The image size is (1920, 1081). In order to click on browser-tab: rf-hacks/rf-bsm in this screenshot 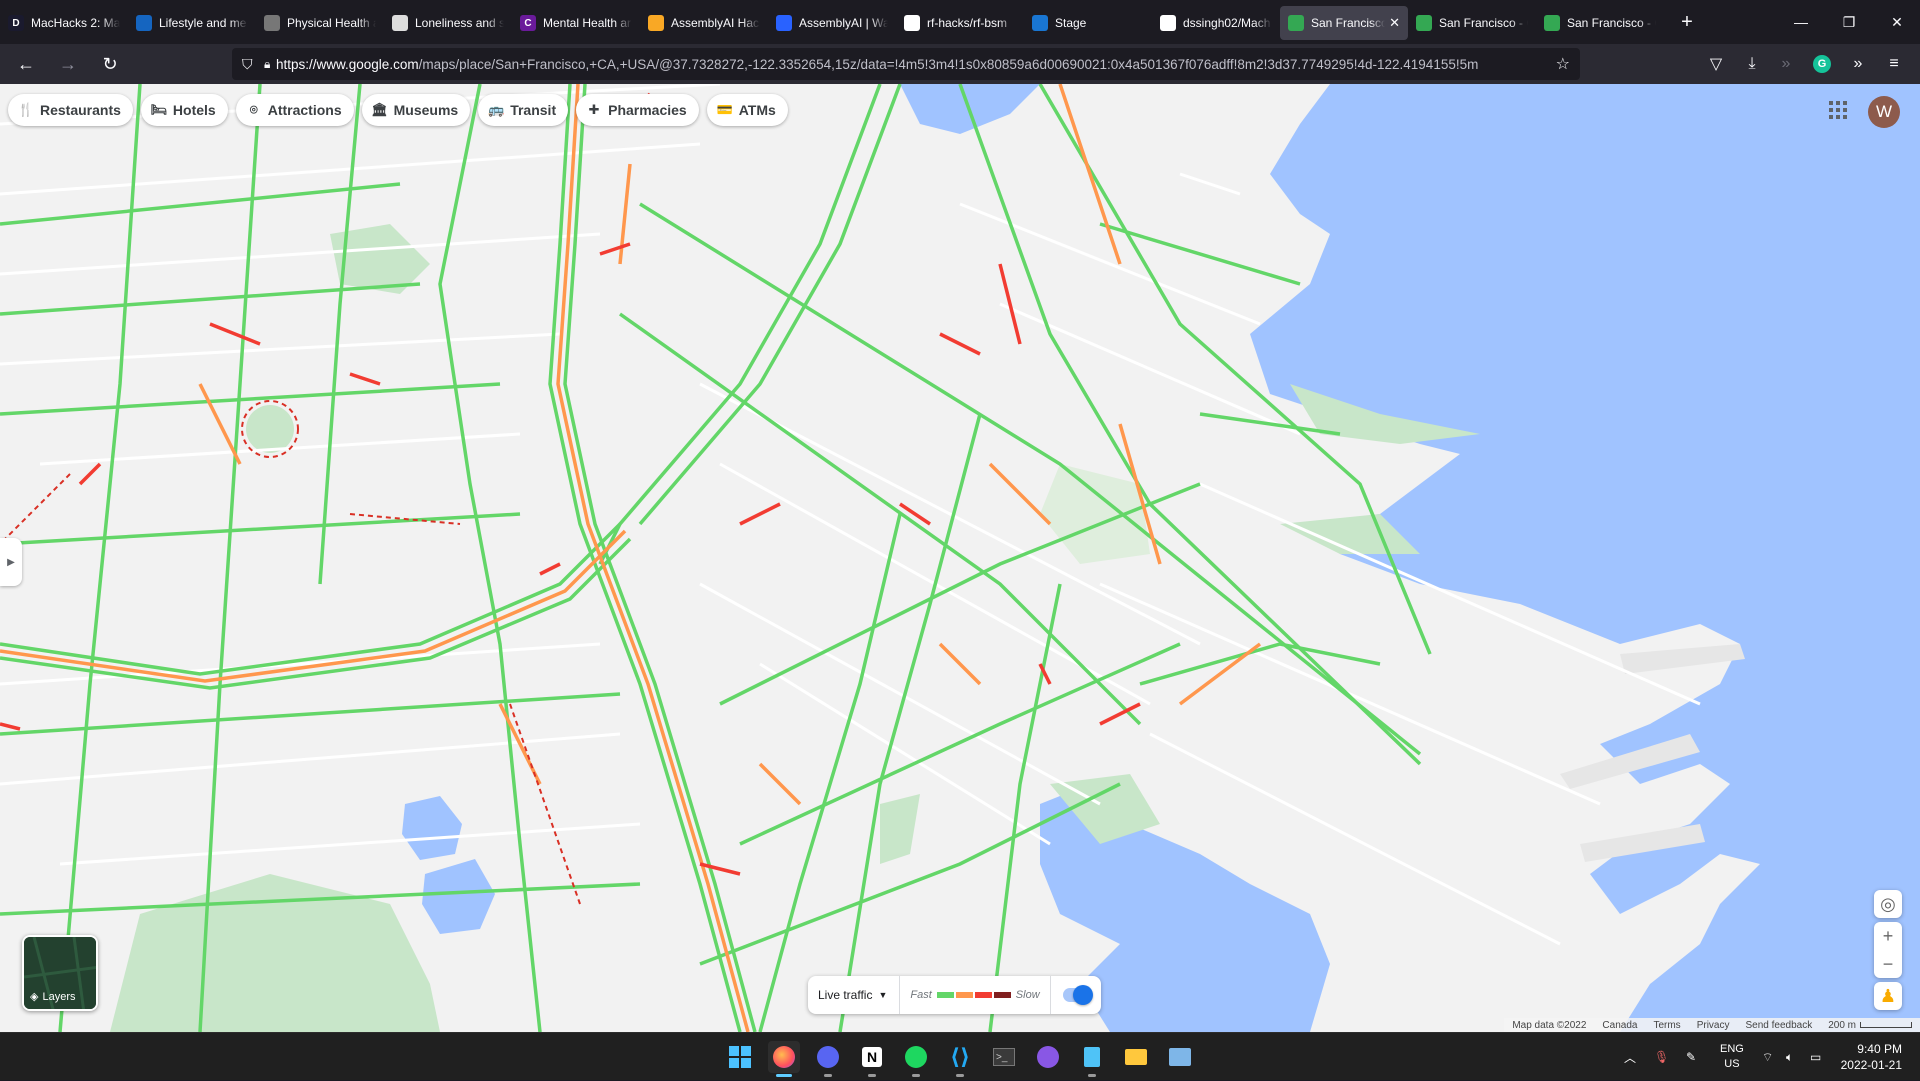, I will do `click(960, 23)`.